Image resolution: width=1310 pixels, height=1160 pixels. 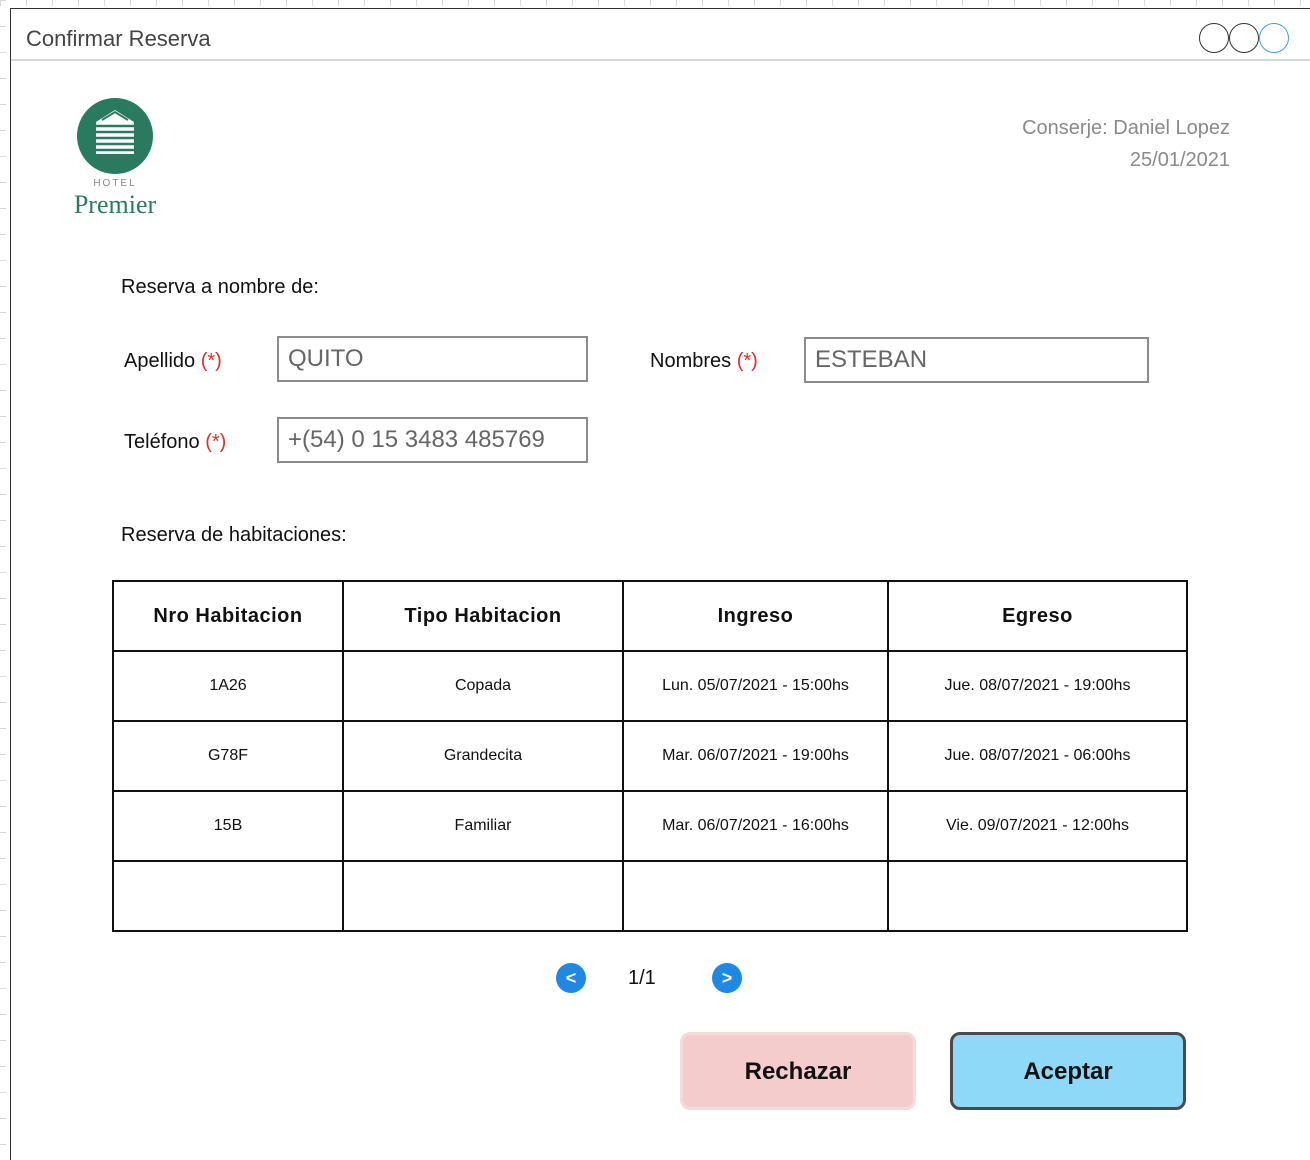 What do you see at coordinates (691, 361) in the screenshot?
I see `nombres-label-text: Nombres` at bounding box center [691, 361].